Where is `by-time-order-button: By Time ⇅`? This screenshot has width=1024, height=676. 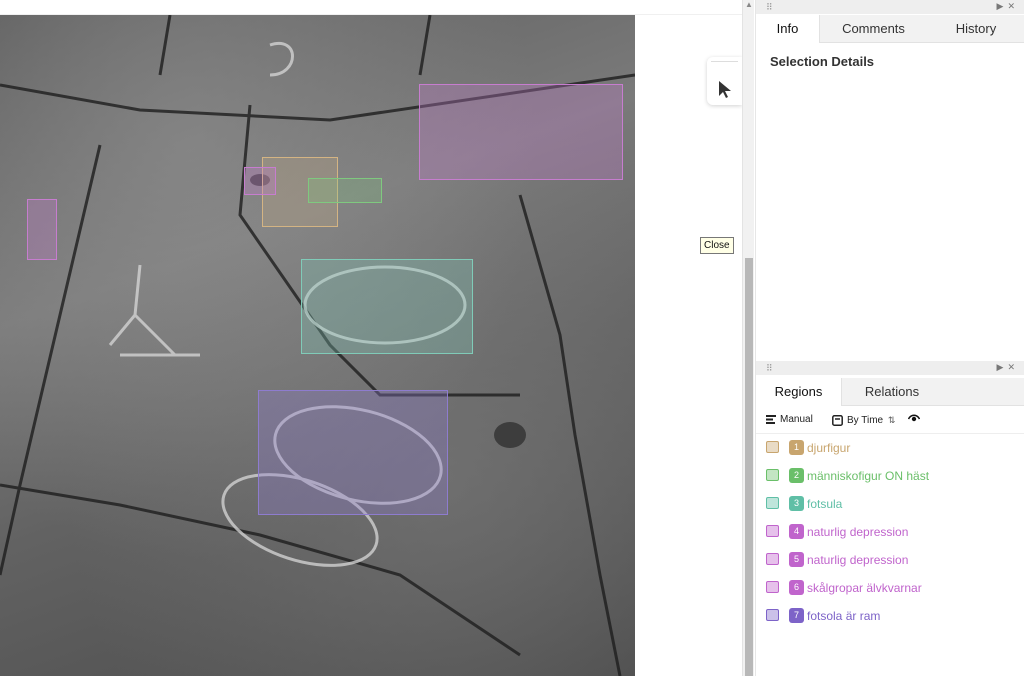 by-time-order-button: By Time ⇅ is located at coordinates (863, 420).